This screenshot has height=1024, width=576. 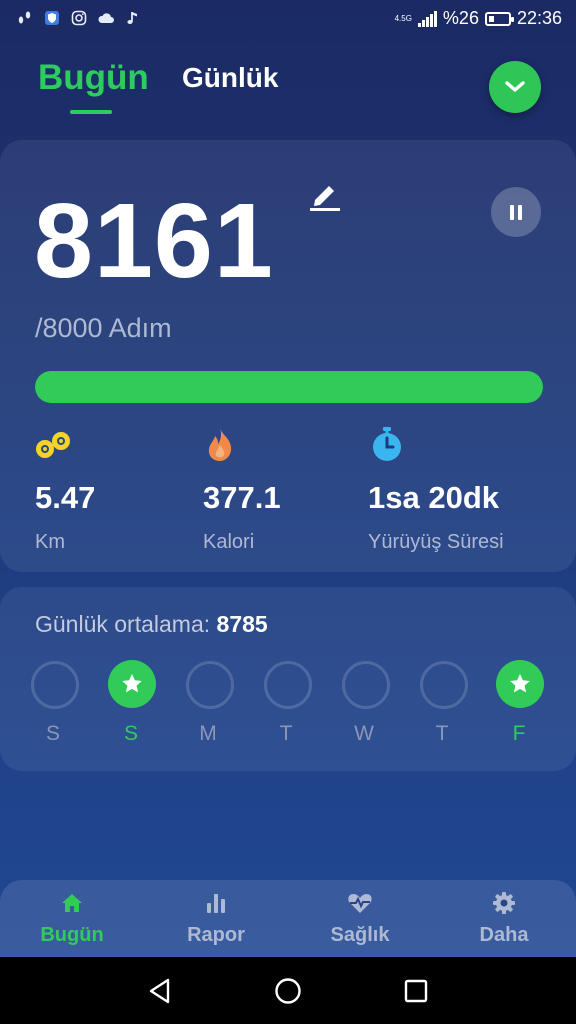 I want to click on progress-bar-fill, so click(x=289, y=387).